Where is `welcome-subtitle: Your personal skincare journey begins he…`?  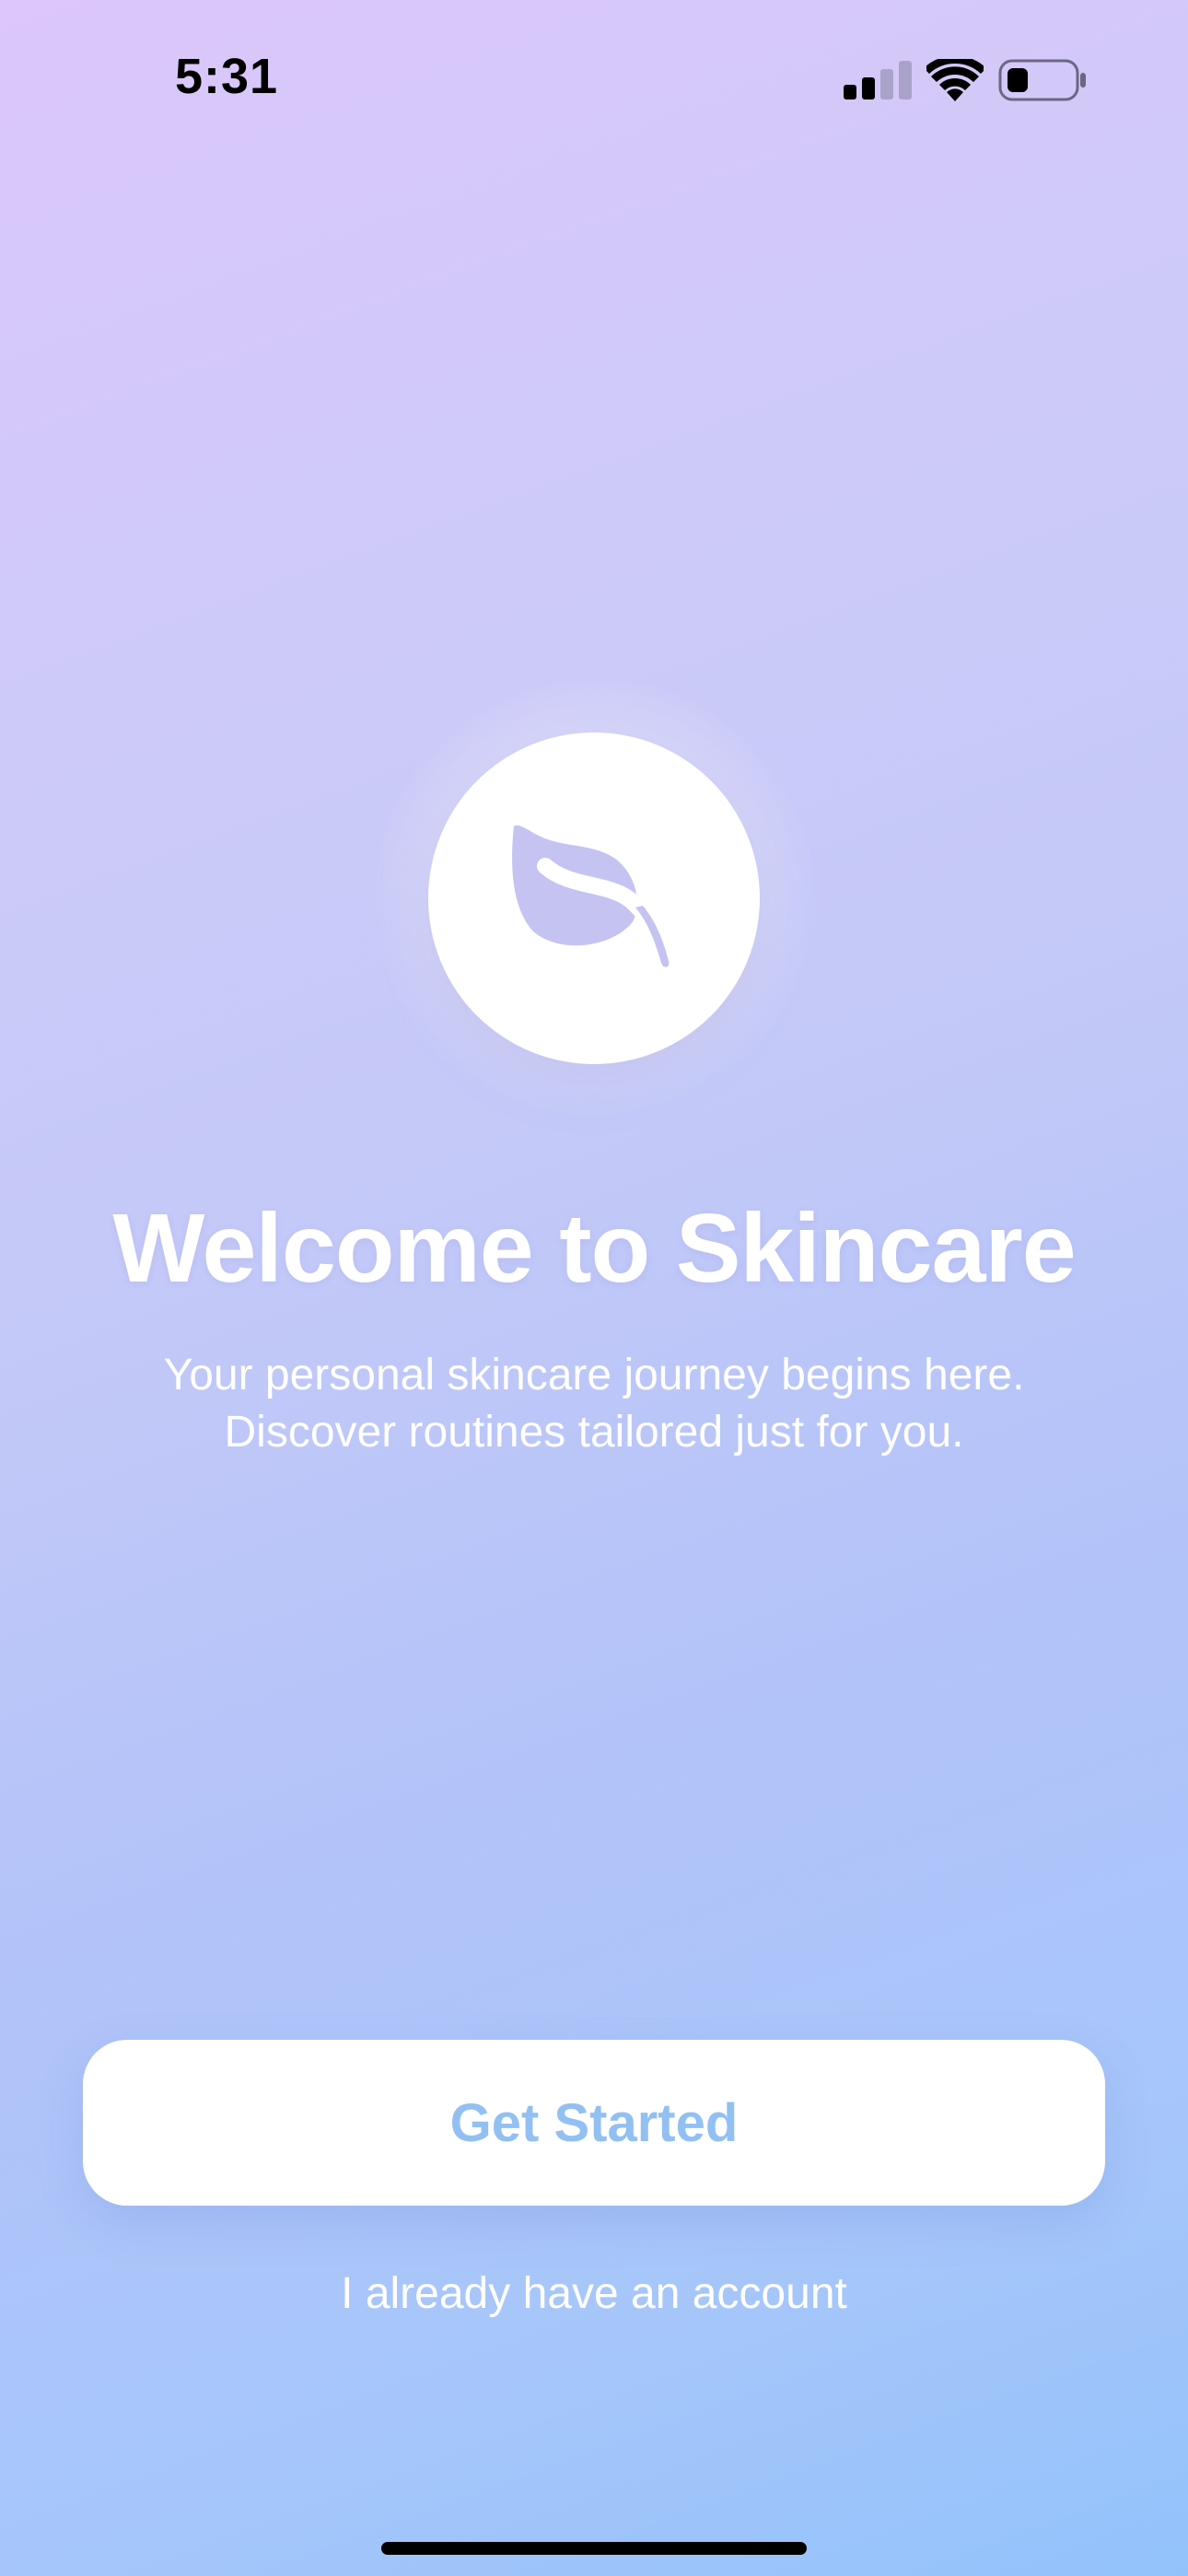 welcome-subtitle: Your personal skincare journey begins he… is located at coordinates (594, 1404).